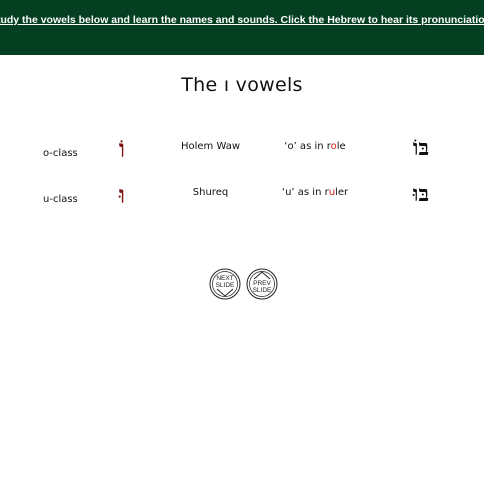  What do you see at coordinates (342, 192) in the screenshot?
I see `vowel-sound-post: ler` at bounding box center [342, 192].